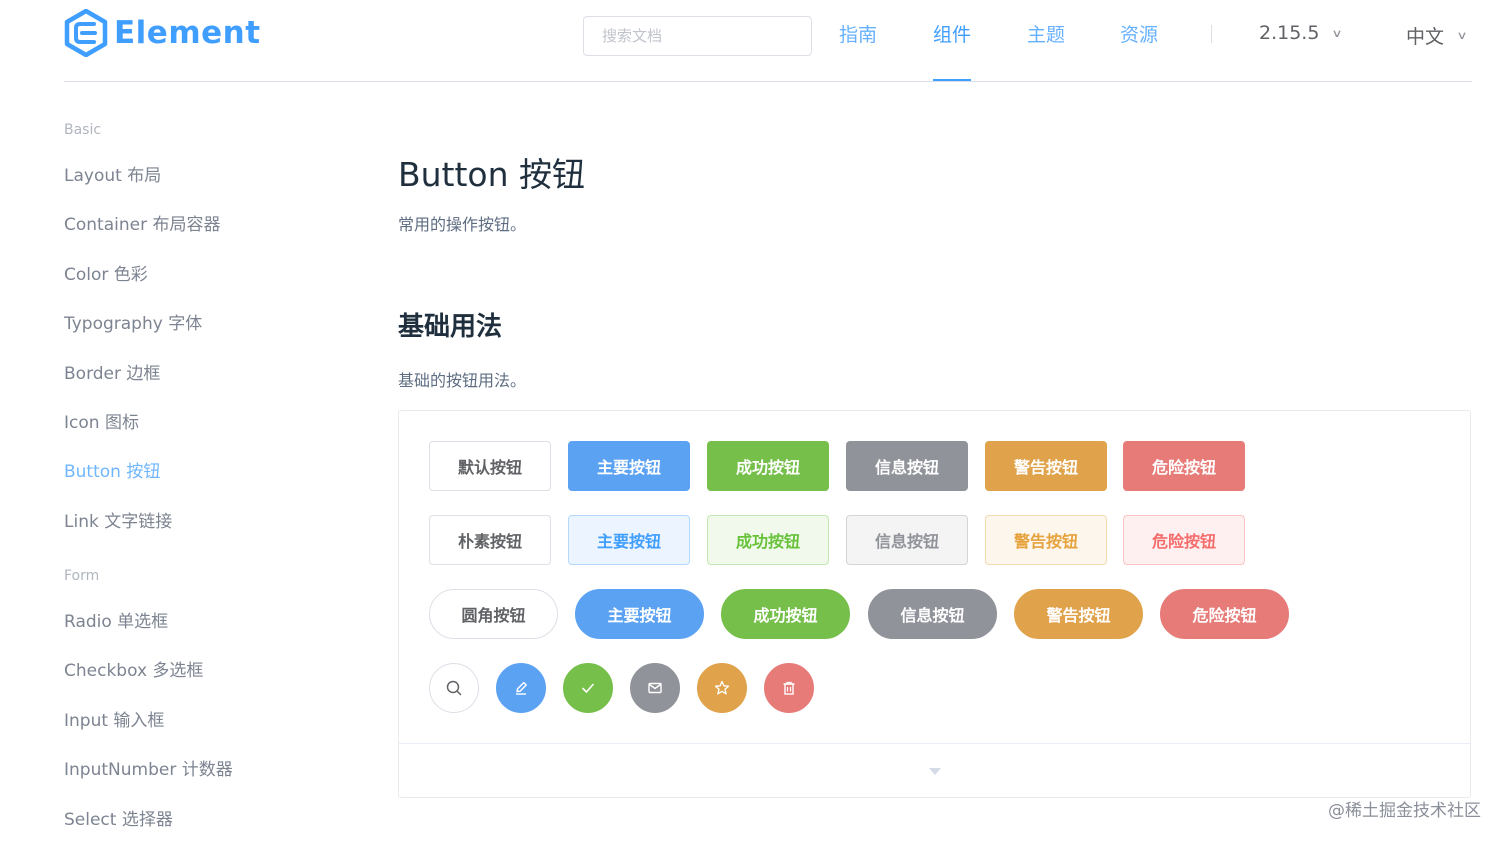 Image resolution: width=1512 pixels, height=841 pixels. I want to click on plain-primary-button: 主要按钮, so click(629, 540).